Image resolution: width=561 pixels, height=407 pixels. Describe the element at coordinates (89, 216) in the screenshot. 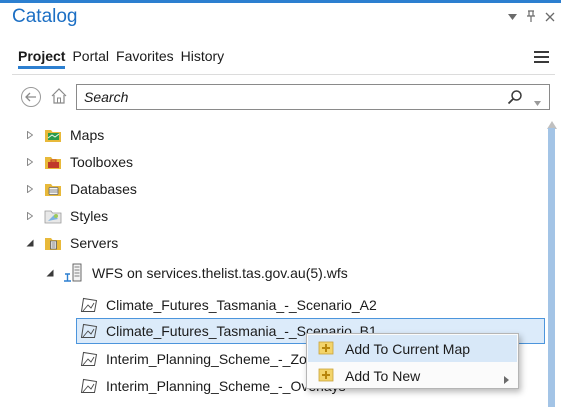

I see `tree-item-label: Styles` at that location.